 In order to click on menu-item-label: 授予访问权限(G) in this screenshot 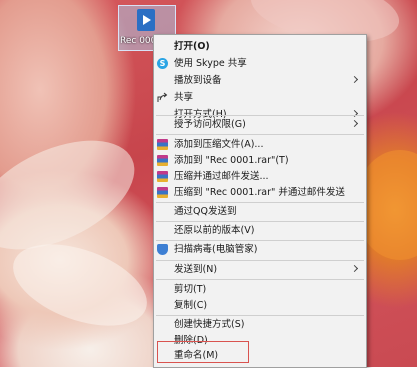, I will do `click(210, 124)`.